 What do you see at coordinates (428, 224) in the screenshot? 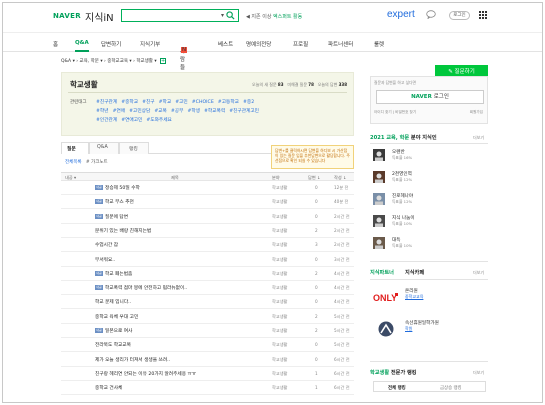
I see `expert-item: 지식 나눔이 득표율 10%` at bounding box center [428, 224].